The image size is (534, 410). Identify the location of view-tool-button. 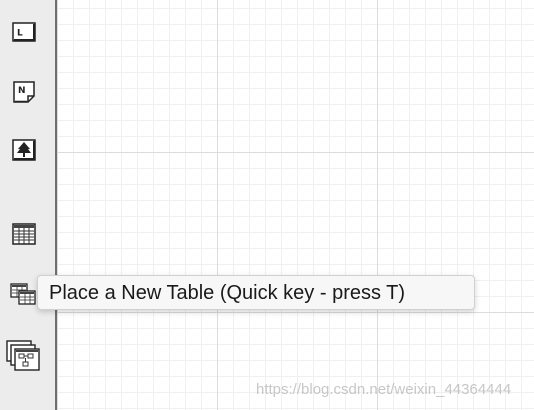
(23, 356).